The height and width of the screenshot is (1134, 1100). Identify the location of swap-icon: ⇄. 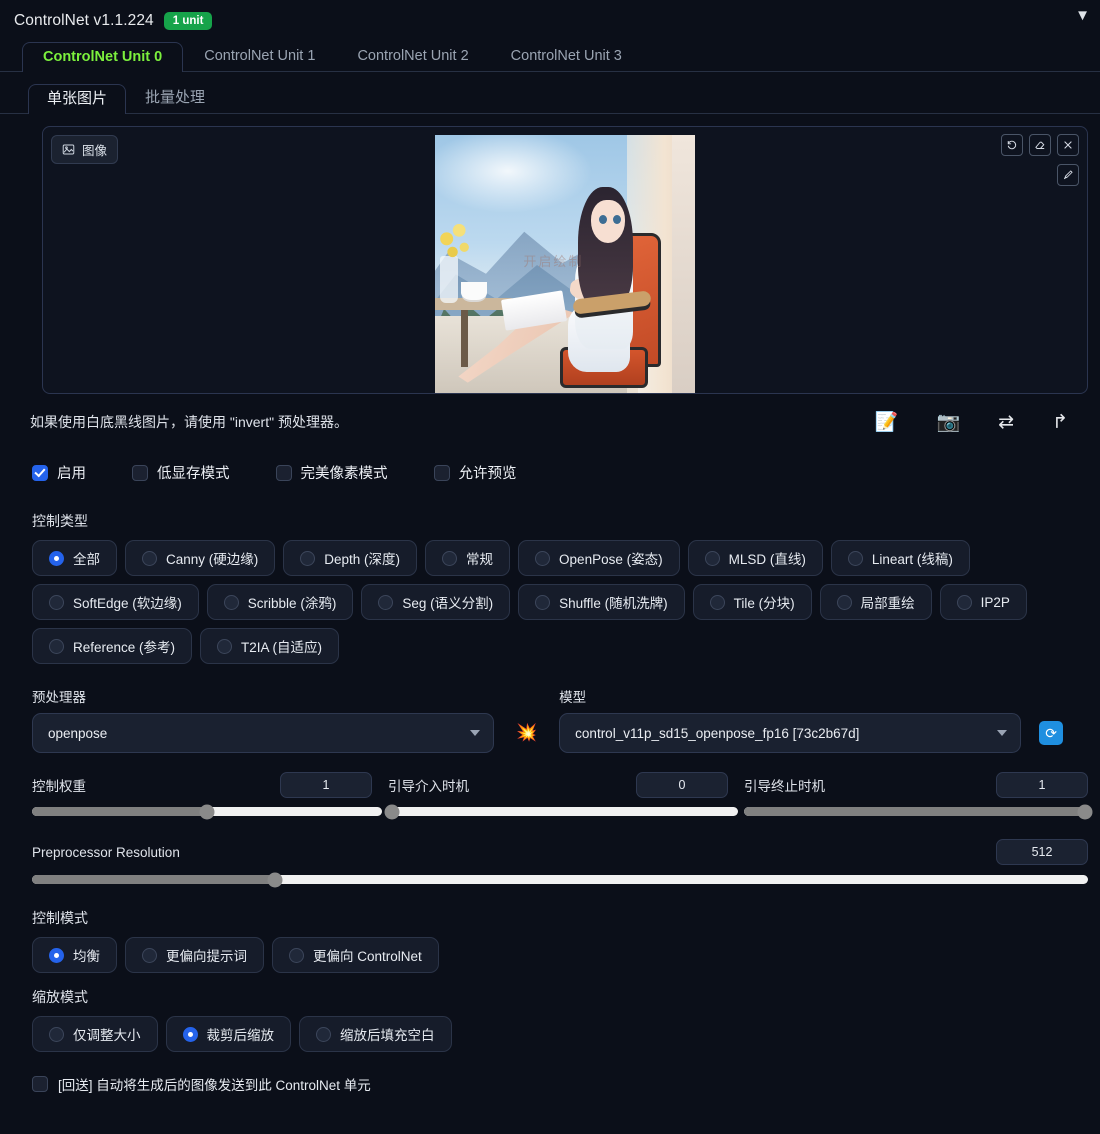
(1006, 422).